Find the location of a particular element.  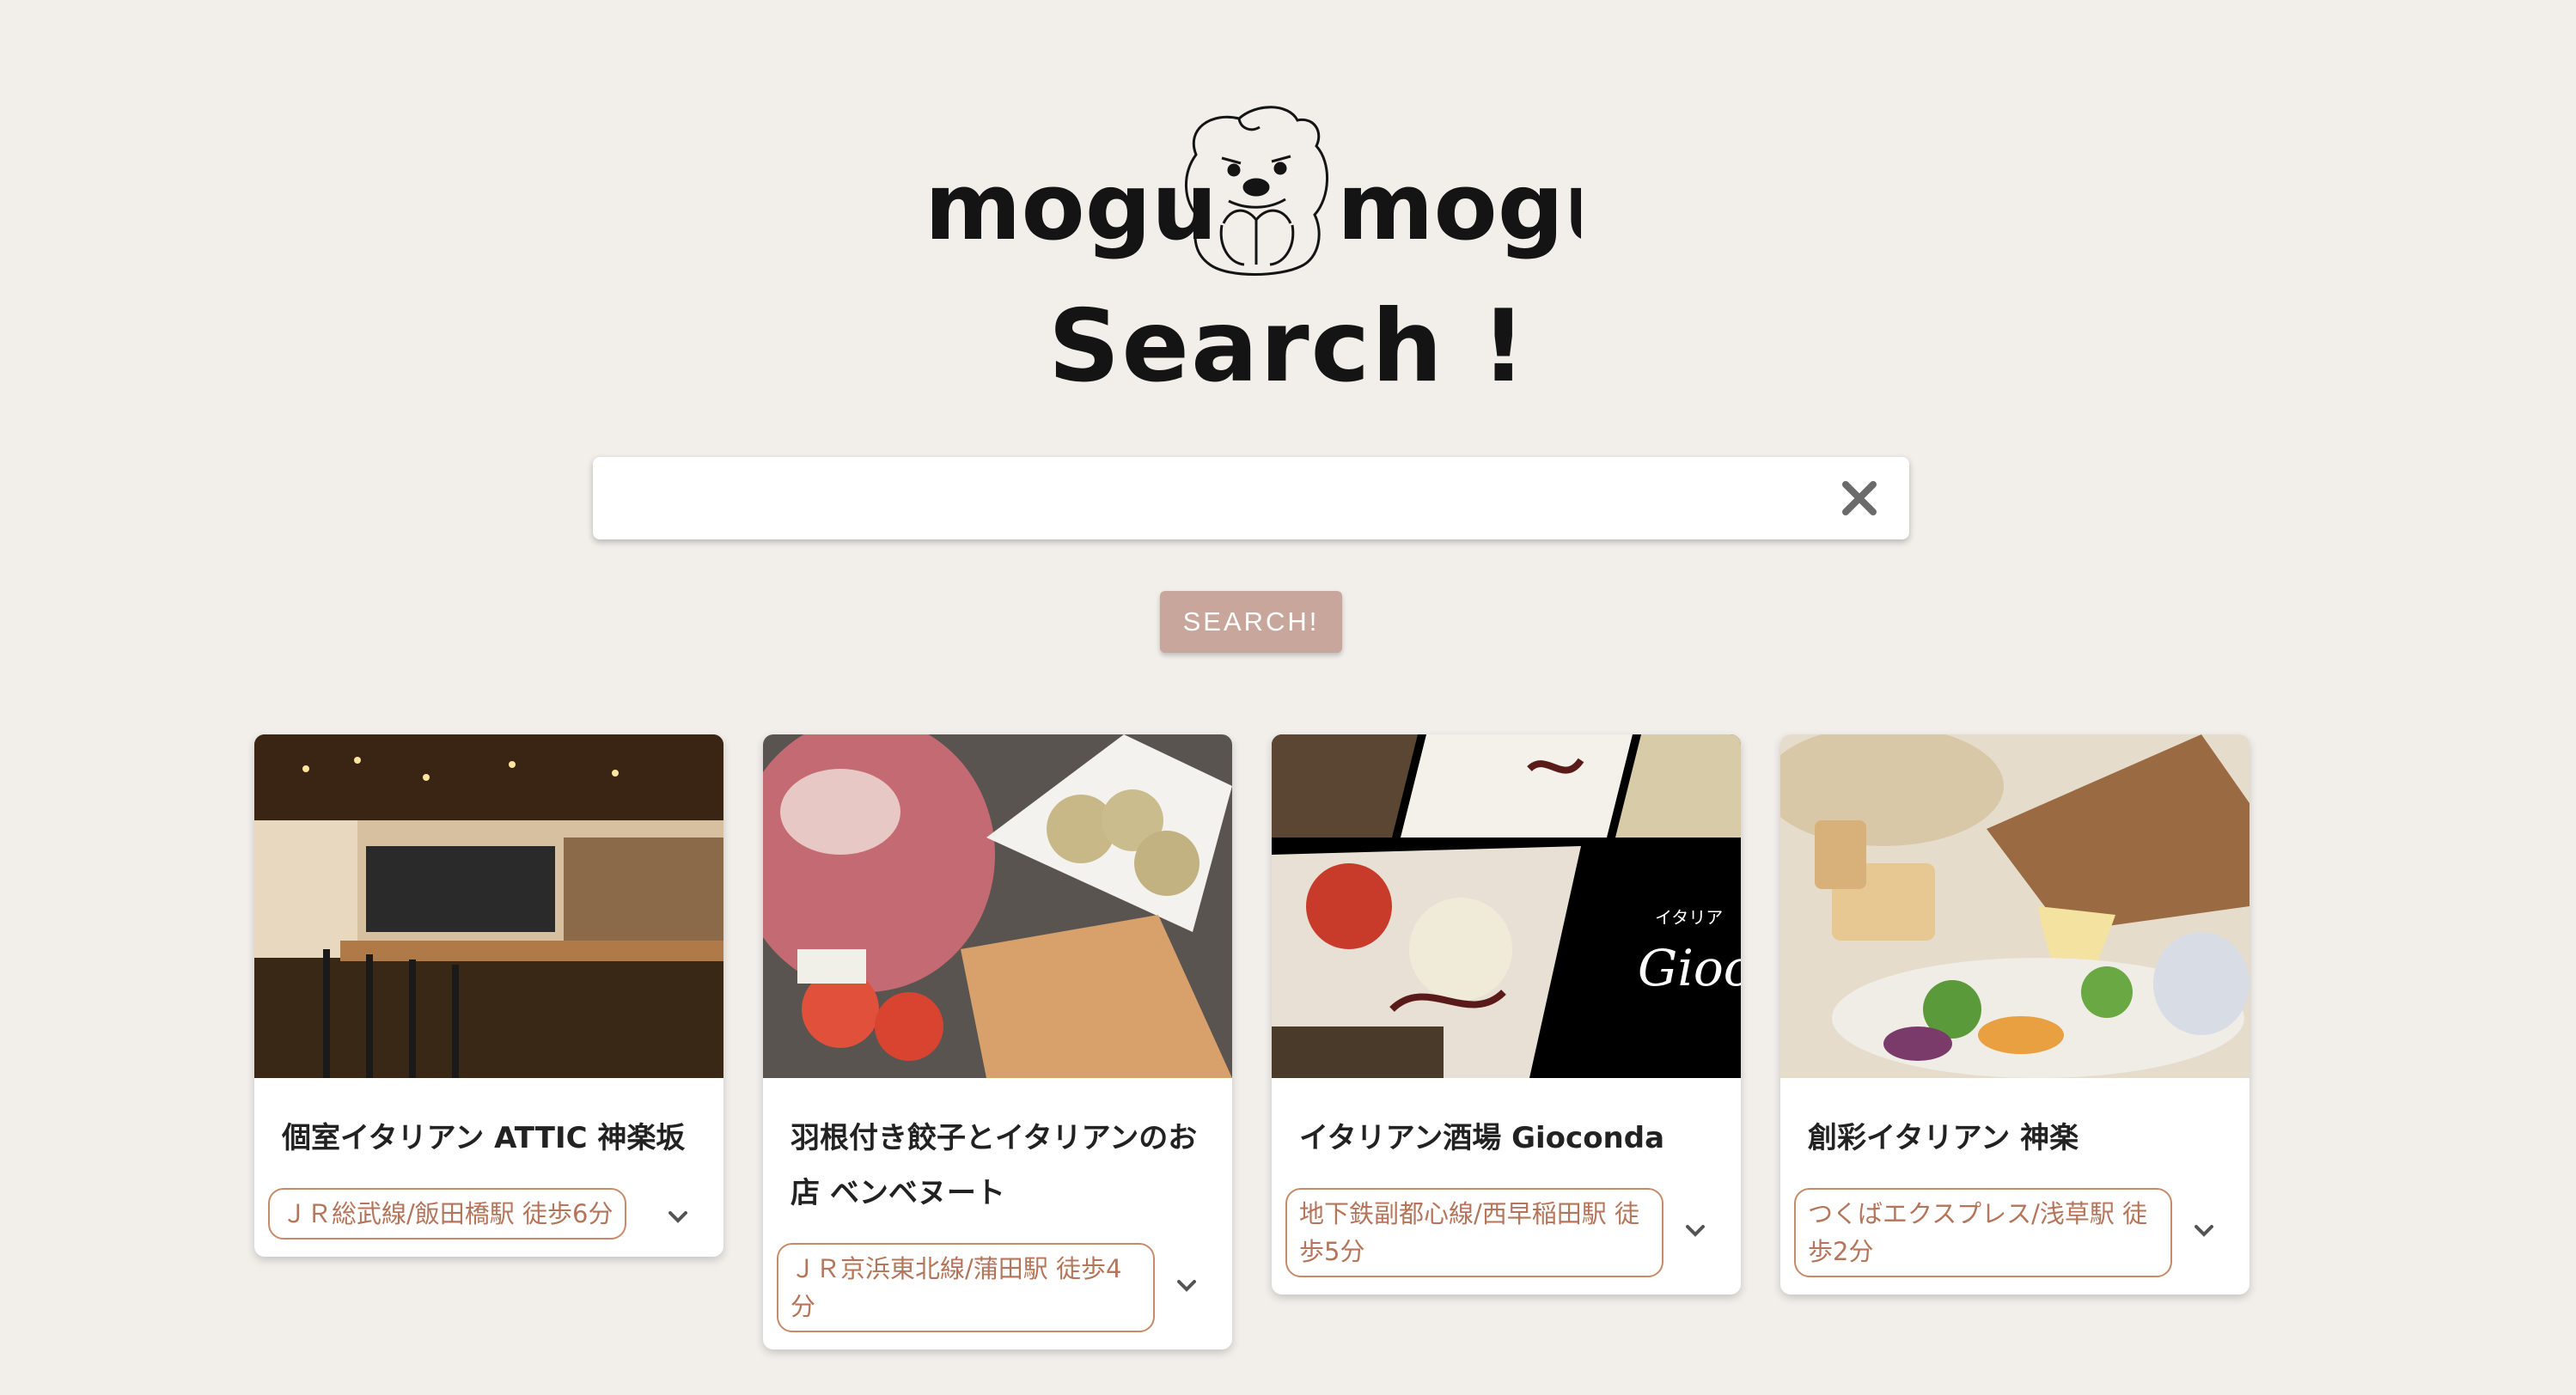

card-footer: つくばエクスプレス/浅草駅 徒歩2分 is located at coordinates (2014, 1230).